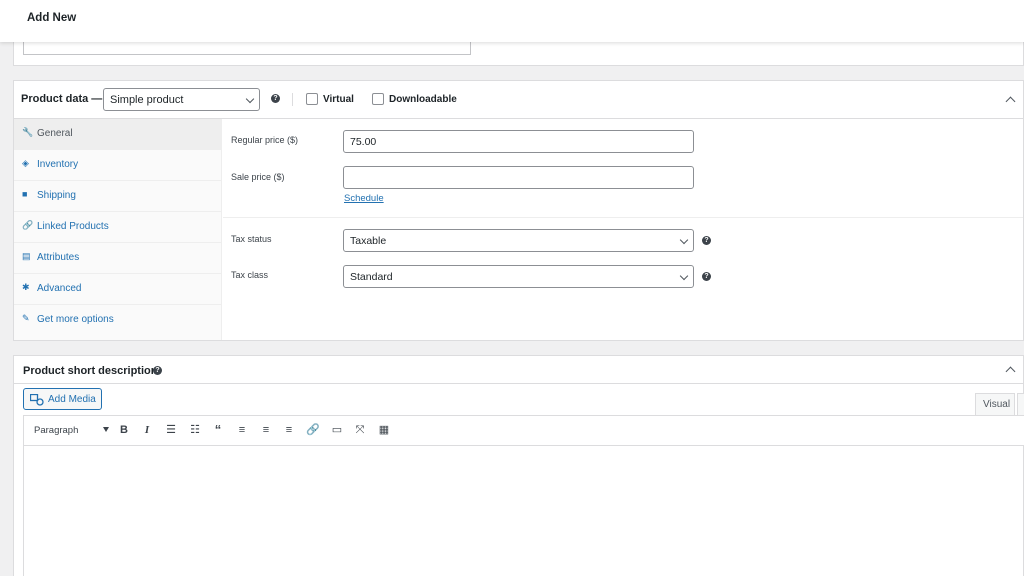 This screenshot has height=576, width=1024. I want to click on short-description-header: Product short description ?, so click(518, 370).